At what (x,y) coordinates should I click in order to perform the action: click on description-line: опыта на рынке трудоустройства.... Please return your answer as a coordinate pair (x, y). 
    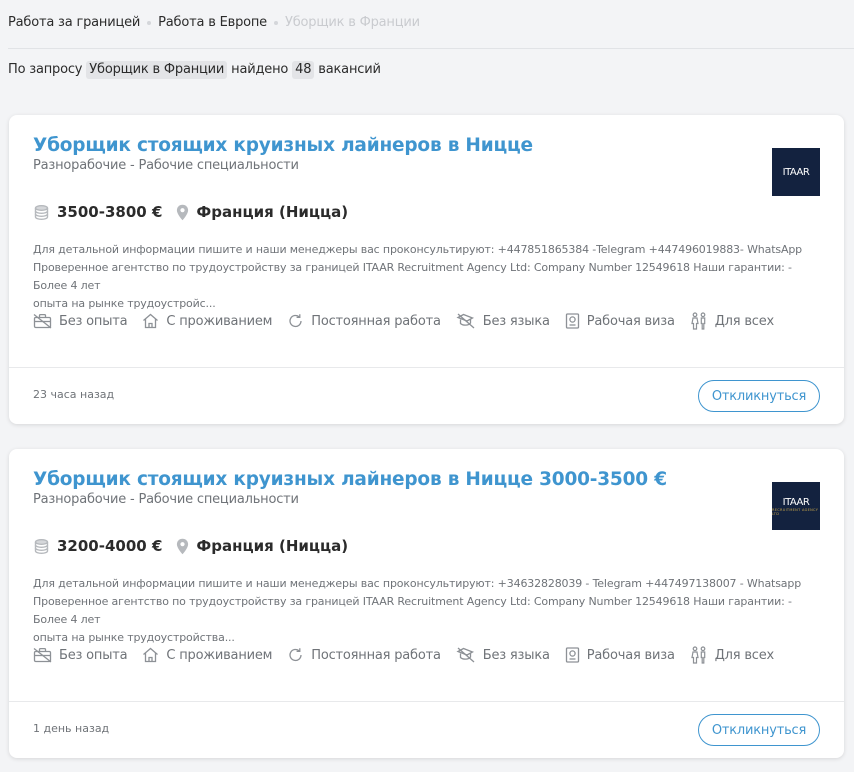
    Looking at the image, I should click on (134, 637).